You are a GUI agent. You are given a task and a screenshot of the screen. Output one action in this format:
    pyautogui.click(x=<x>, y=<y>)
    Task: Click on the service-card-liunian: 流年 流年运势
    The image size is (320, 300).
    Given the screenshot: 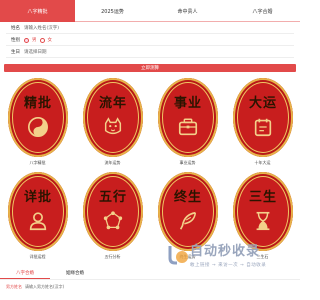 What is the action you would take?
    pyautogui.click(x=112, y=124)
    